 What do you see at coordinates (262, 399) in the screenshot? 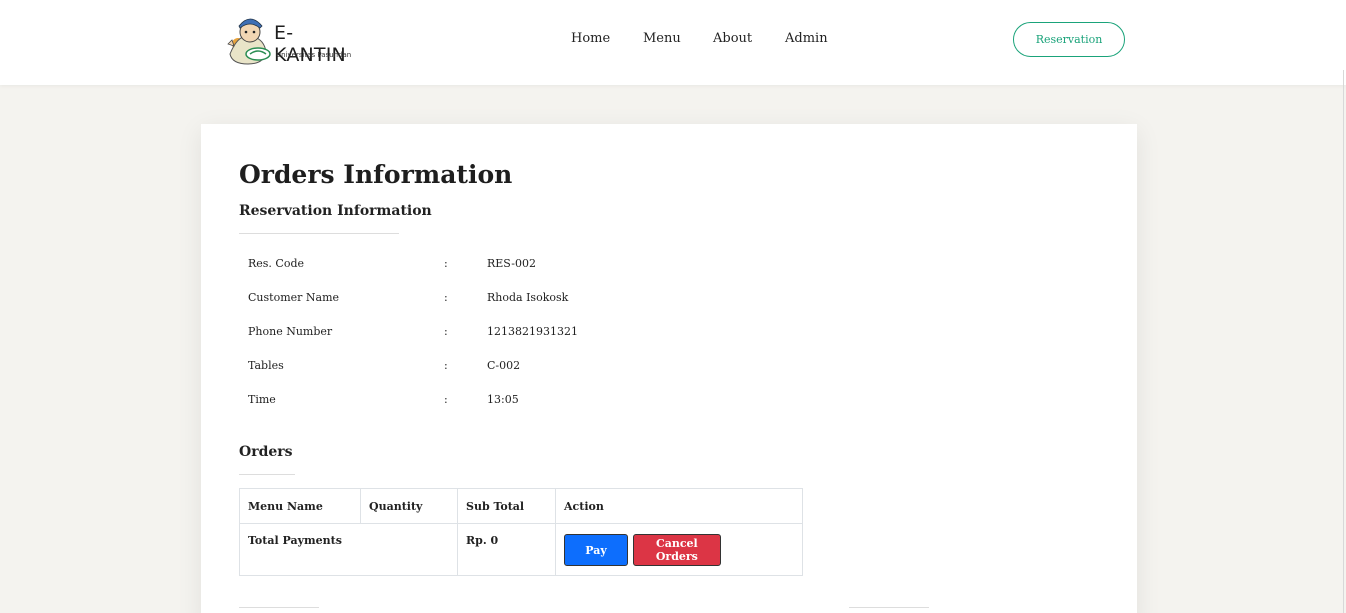
I see `info-label: Time` at bounding box center [262, 399].